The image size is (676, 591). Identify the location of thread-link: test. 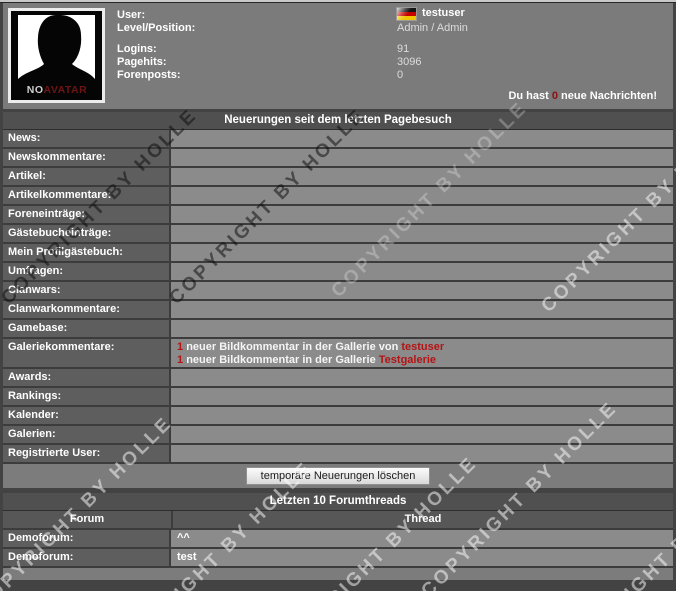
(422, 557).